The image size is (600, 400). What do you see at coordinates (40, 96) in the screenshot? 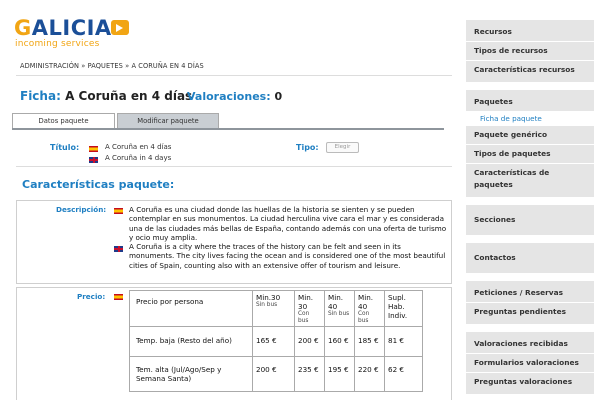
I see `ficha-label: Ficha:` at bounding box center [40, 96].